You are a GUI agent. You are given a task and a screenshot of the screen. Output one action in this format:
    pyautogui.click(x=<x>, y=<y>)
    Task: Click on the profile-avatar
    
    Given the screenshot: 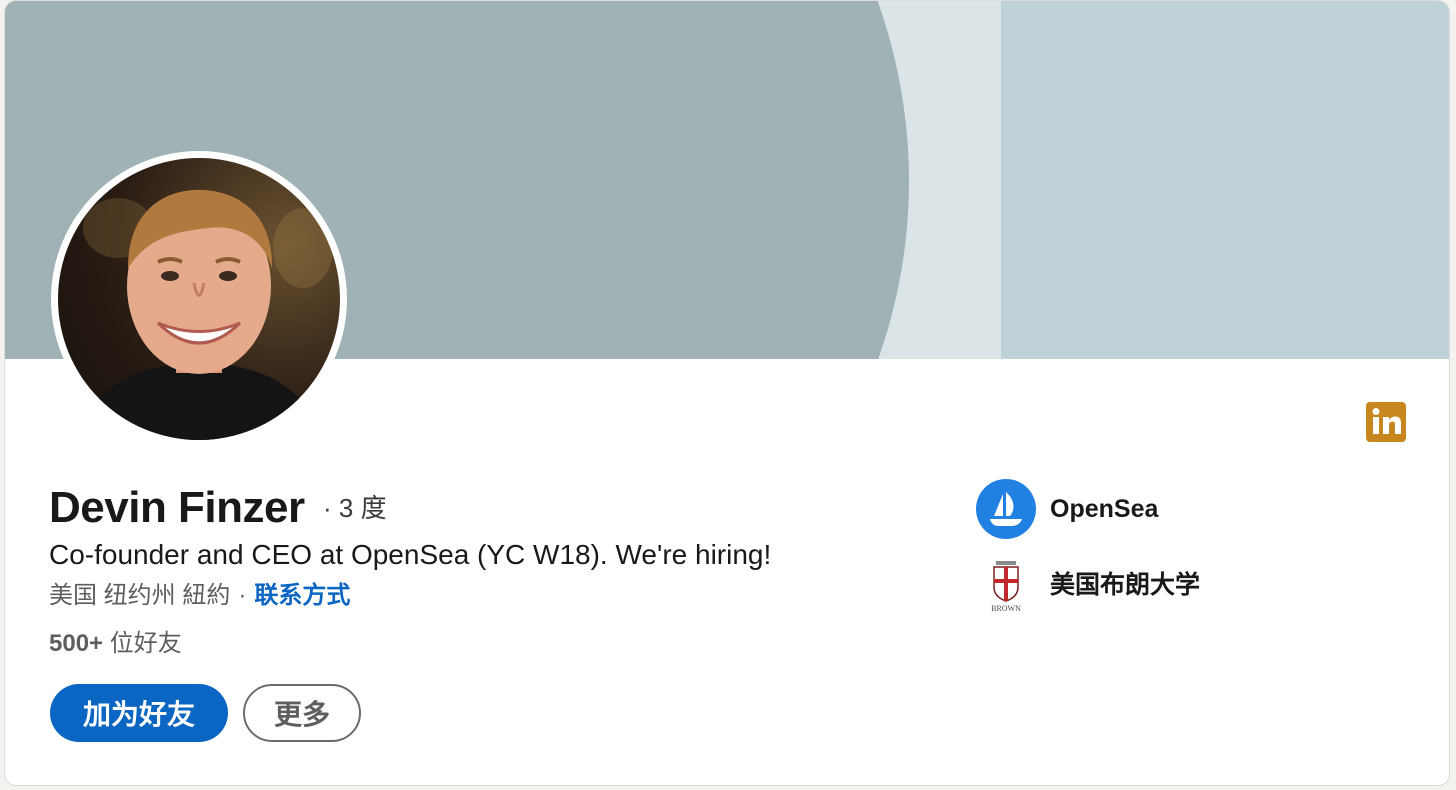 What is the action you would take?
    pyautogui.click(x=199, y=299)
    